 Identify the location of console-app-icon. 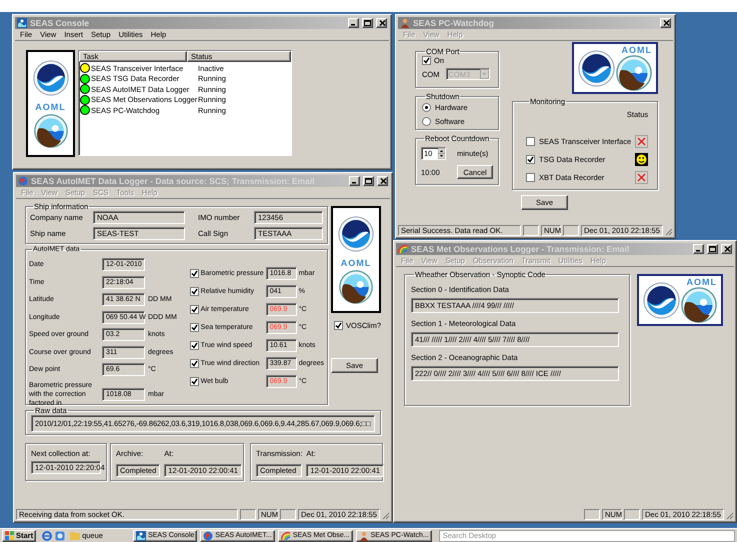
(22, 23).